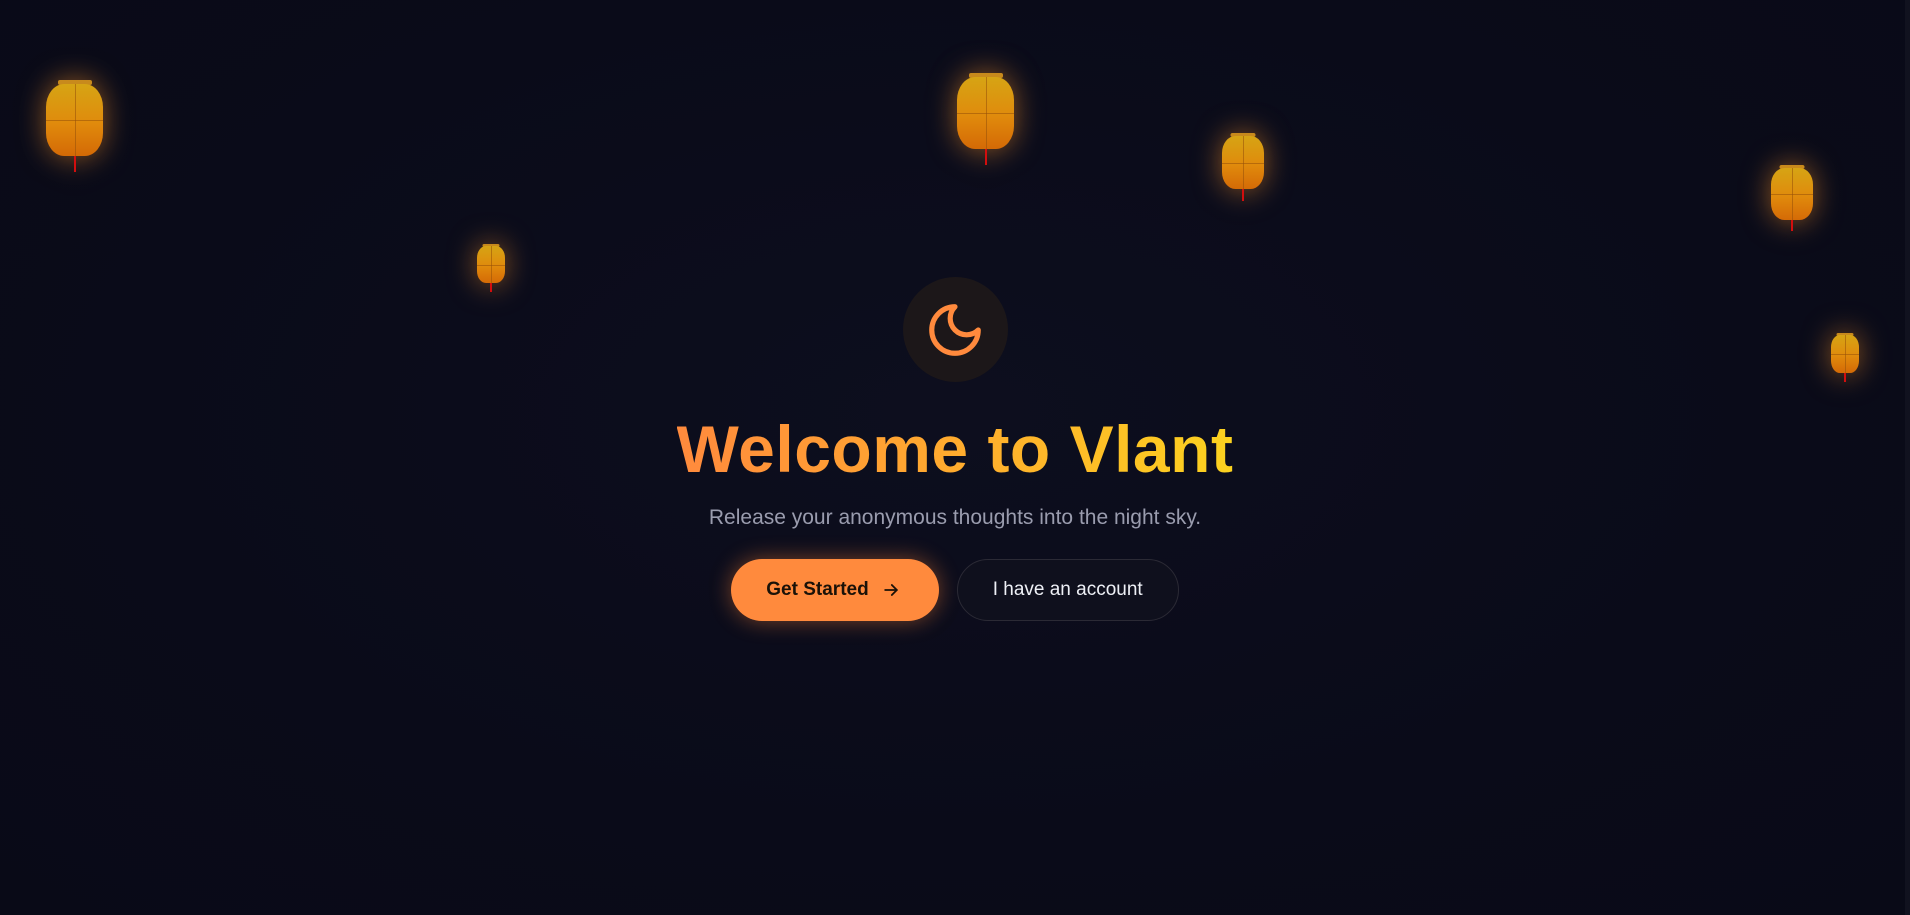  What do you see at coordinates (1907, 457) in the screenshot?
I see `window-edge` at bounding box center [1907, 457].